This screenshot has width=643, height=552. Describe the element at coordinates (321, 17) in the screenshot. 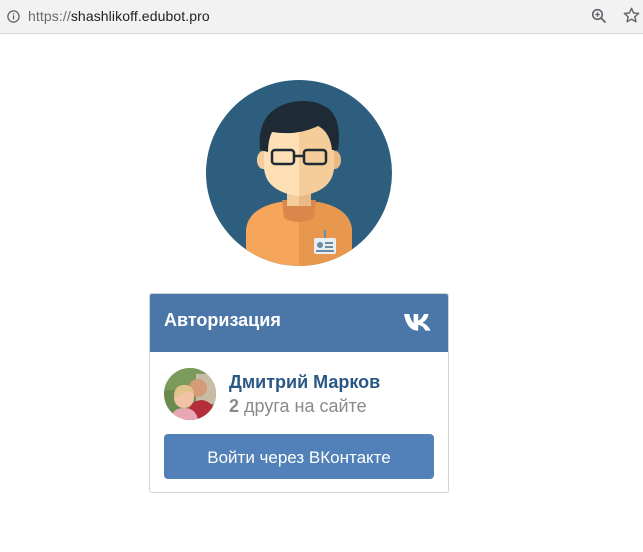

I see `address-bar: https://shashlikoff.edubot.pro` at that location.